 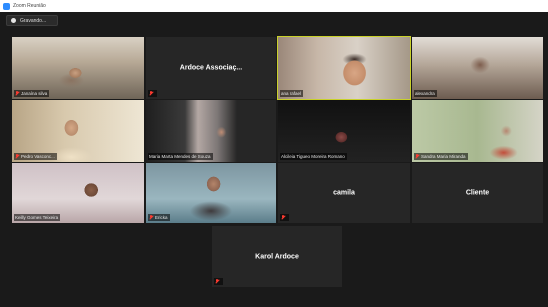 What do you see at coordinates (477, 131) in the screenshot?
I see `participant-tile: Sandra Maria Miranda` at bounding box center [477, 131].